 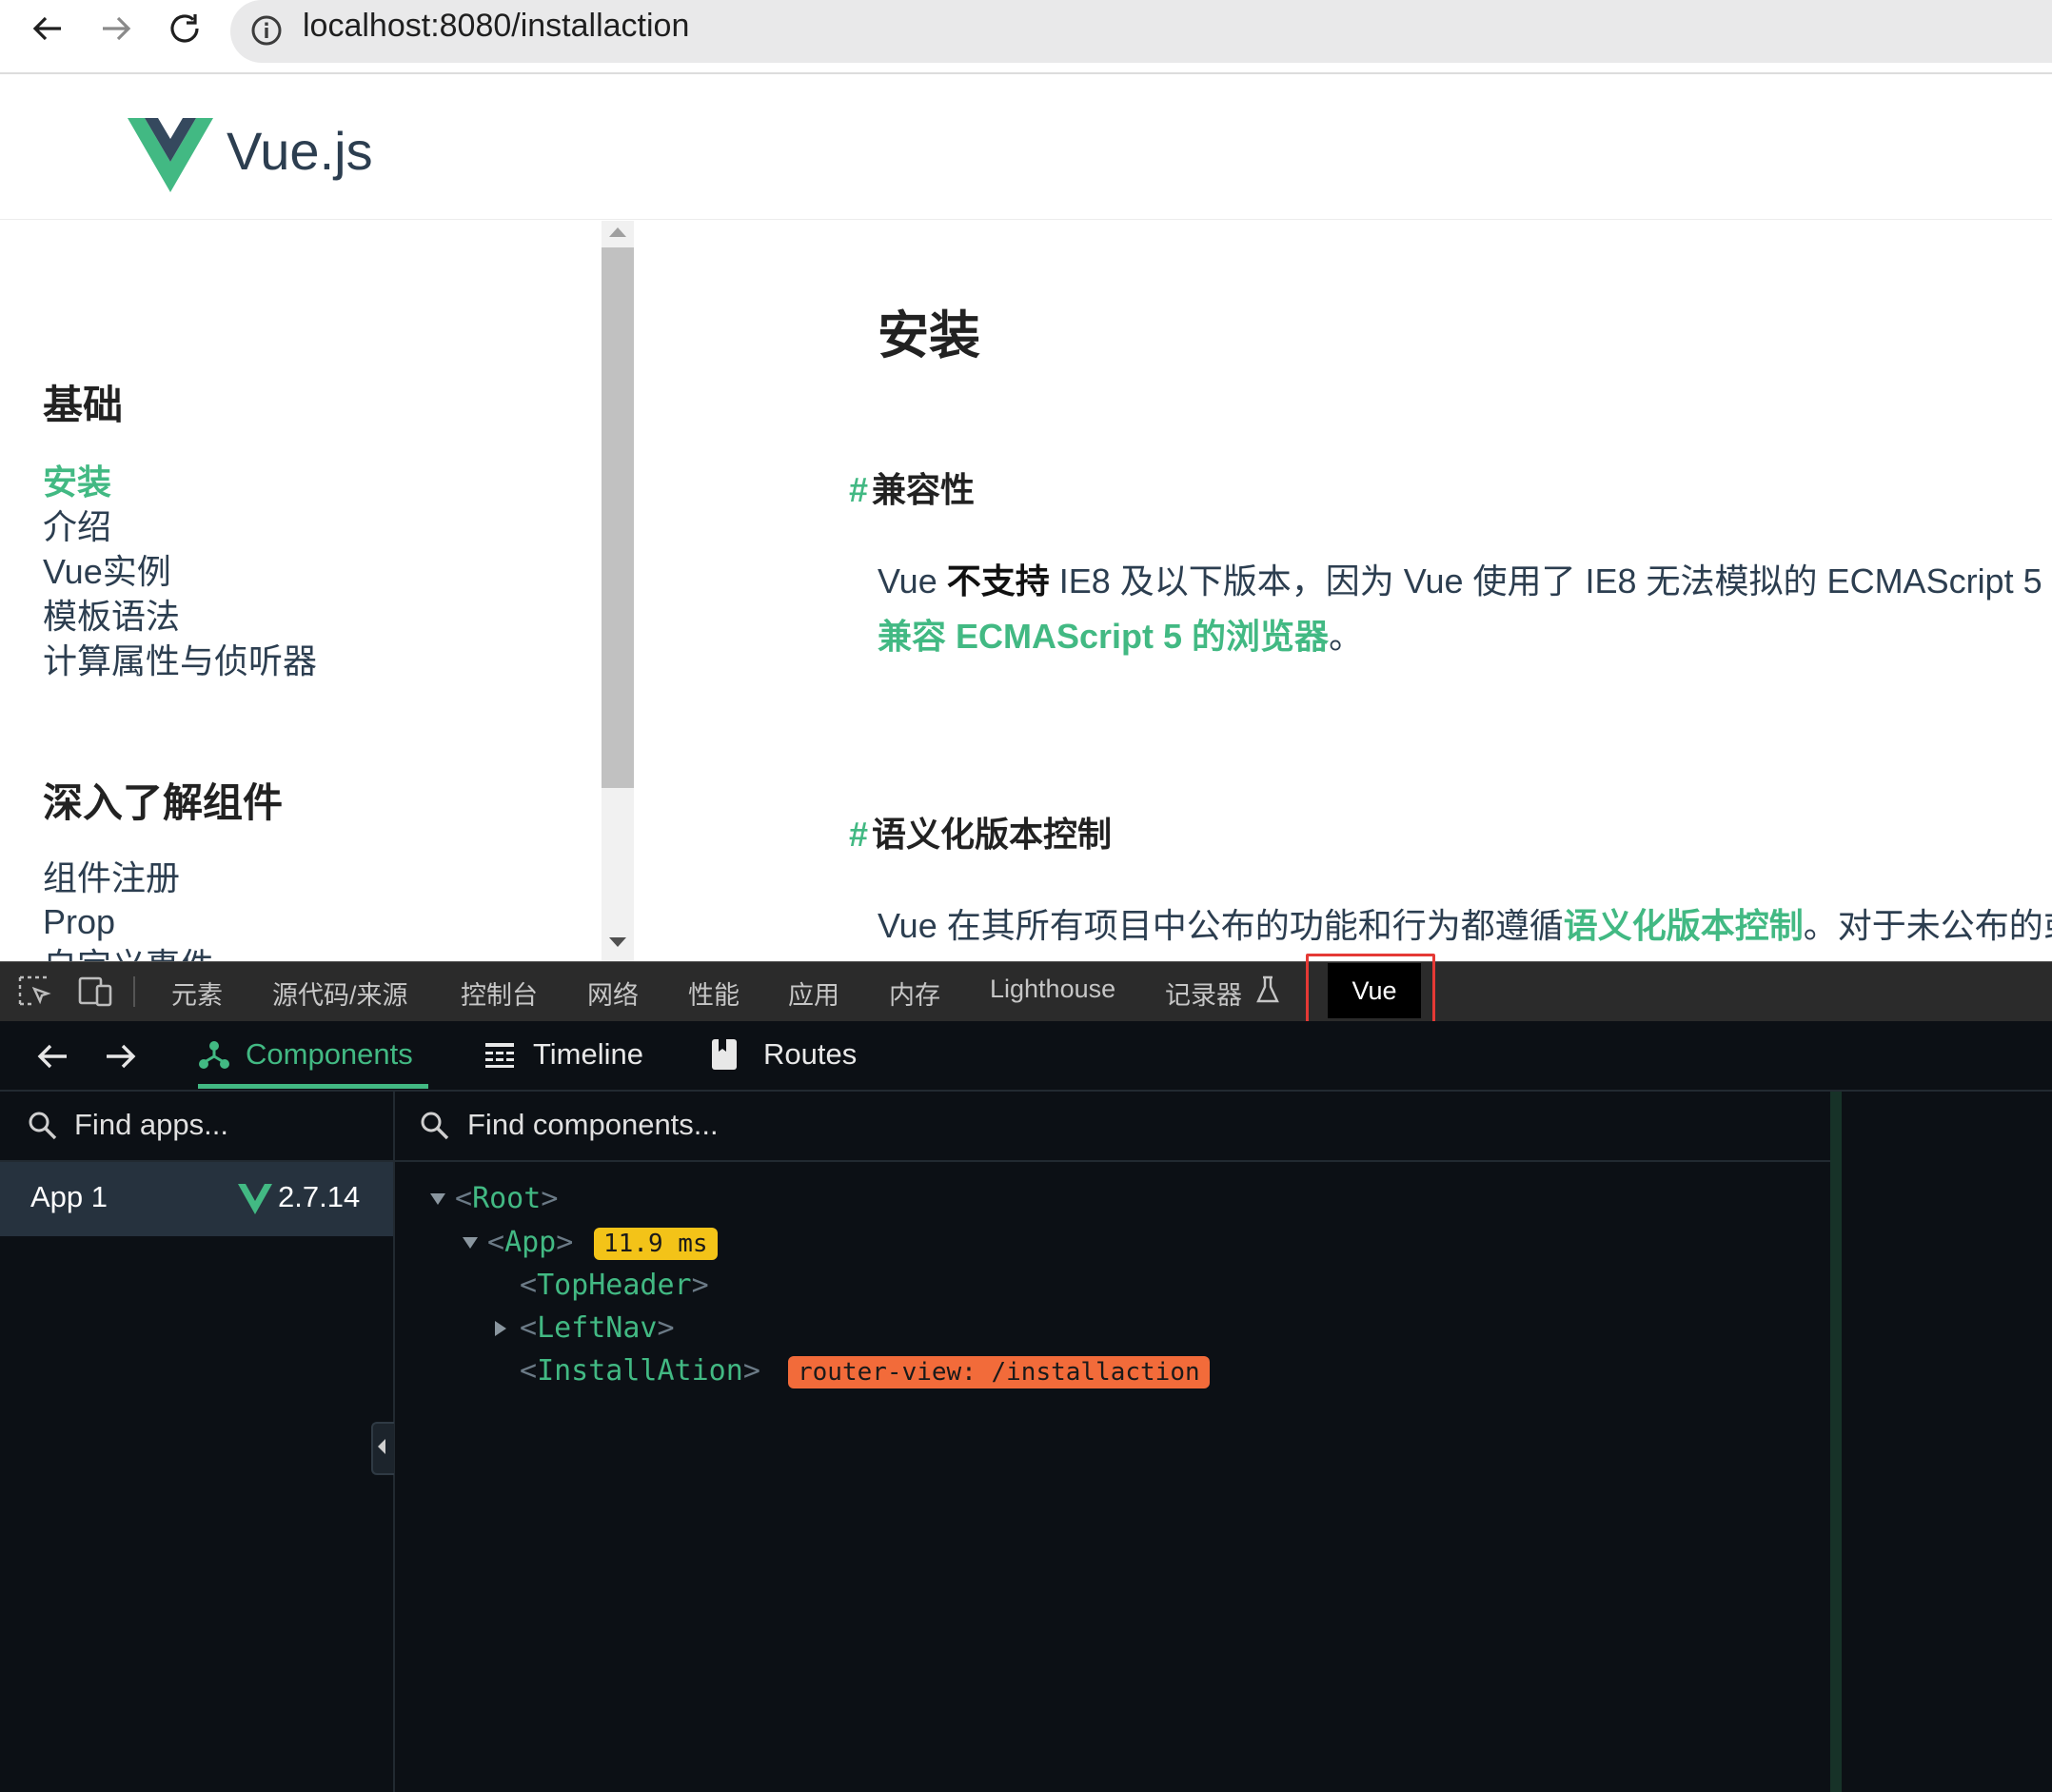 What do you see at coordinates (656, 1244) in the screenshot?
I see `render-time-badge: 11.9 ms` at bounding box center [656, 1244].